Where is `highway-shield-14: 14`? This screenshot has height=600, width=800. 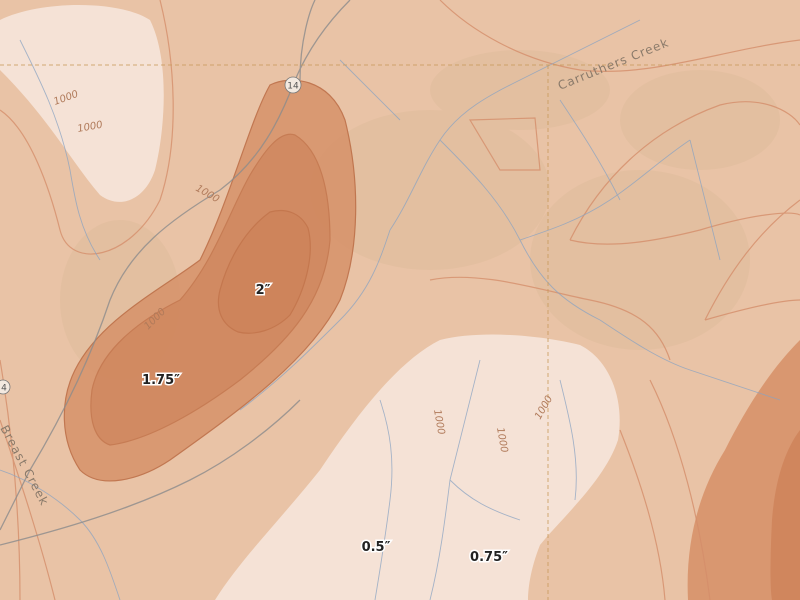
highway-shield-14: 14 is located at coordinates (293, 85).